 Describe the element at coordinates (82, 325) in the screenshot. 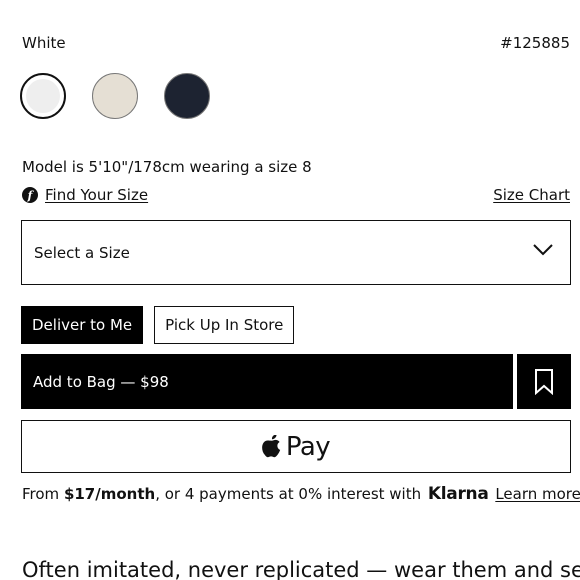

I see `deliver-to-me-button: Deliver to Me` at that location.